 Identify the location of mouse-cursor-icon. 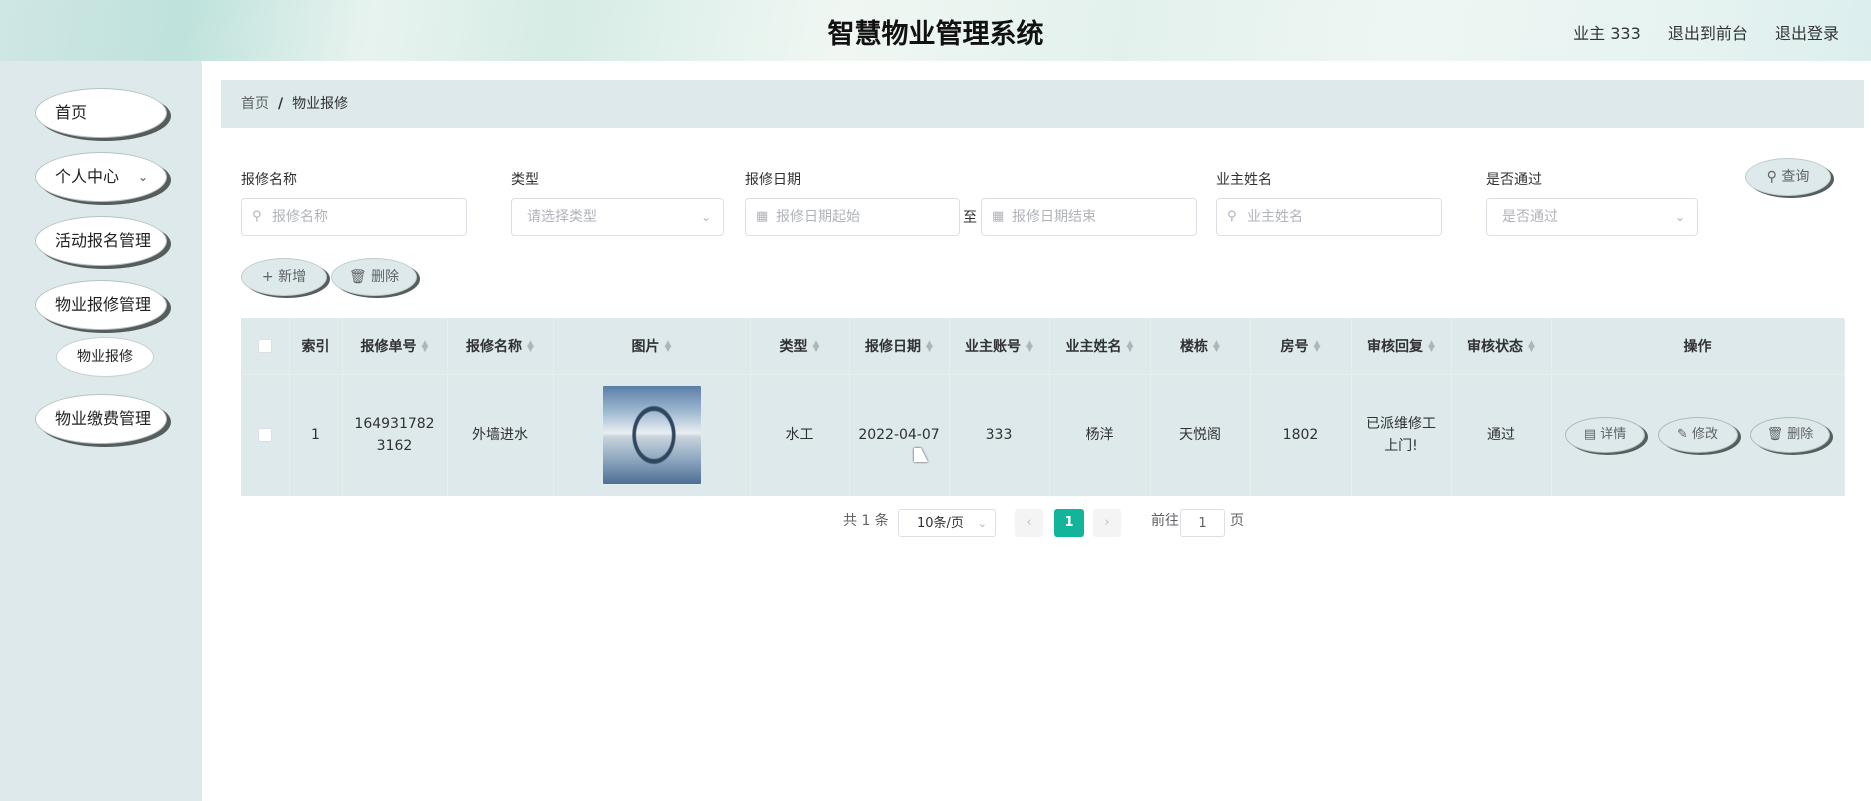
(921, 455).